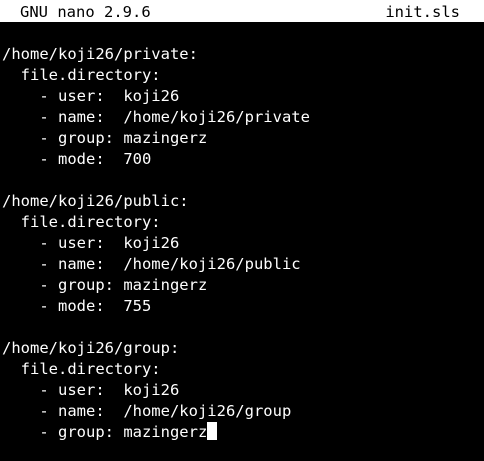 The image size is (484, 461). Describe the element at coordinates (212, 431) in the screenshot. I see `text-cursor` at that location.